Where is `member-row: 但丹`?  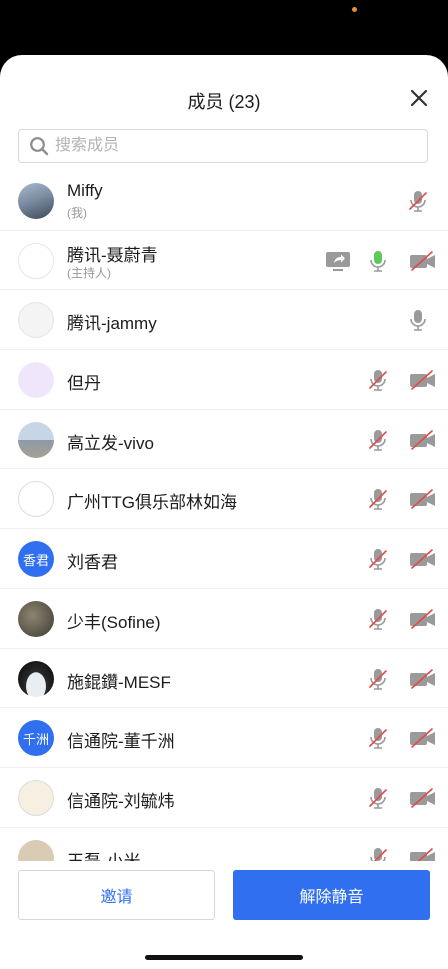
member-row: 但丹 is located at coordinates (224, 380).